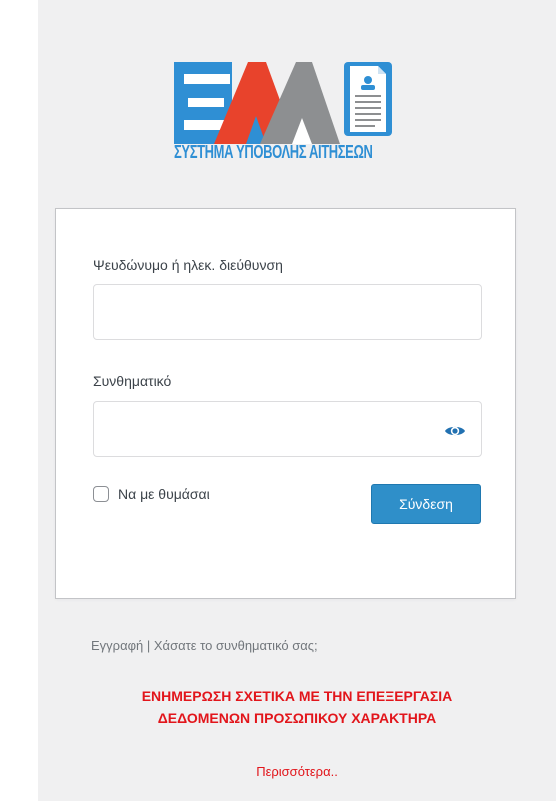 The height and width of the screenshot is (801, 556). I want to click on eye-icon, so click(455, 431).